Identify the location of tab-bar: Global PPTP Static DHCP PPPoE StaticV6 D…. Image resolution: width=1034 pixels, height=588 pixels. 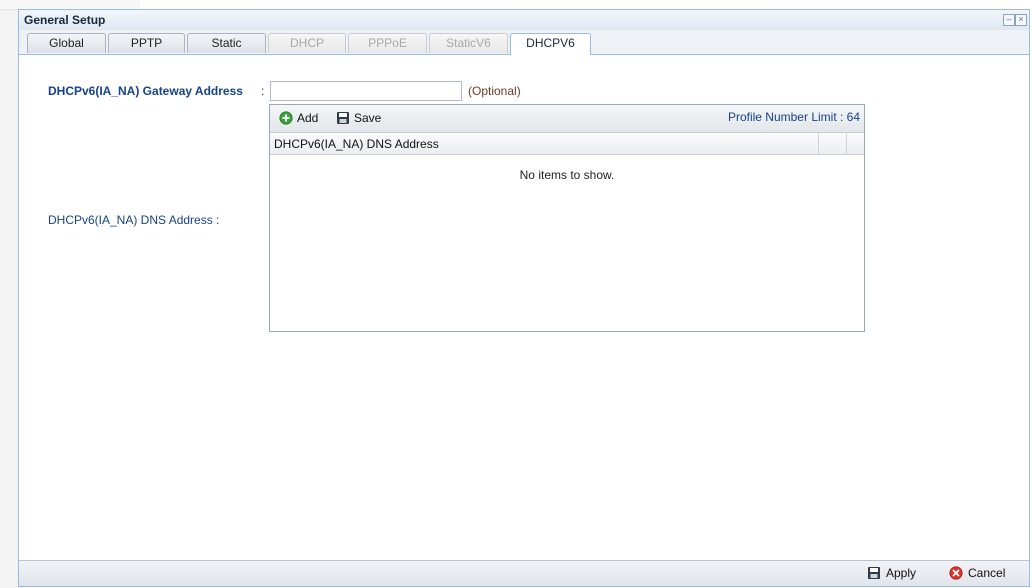
(524, 42).